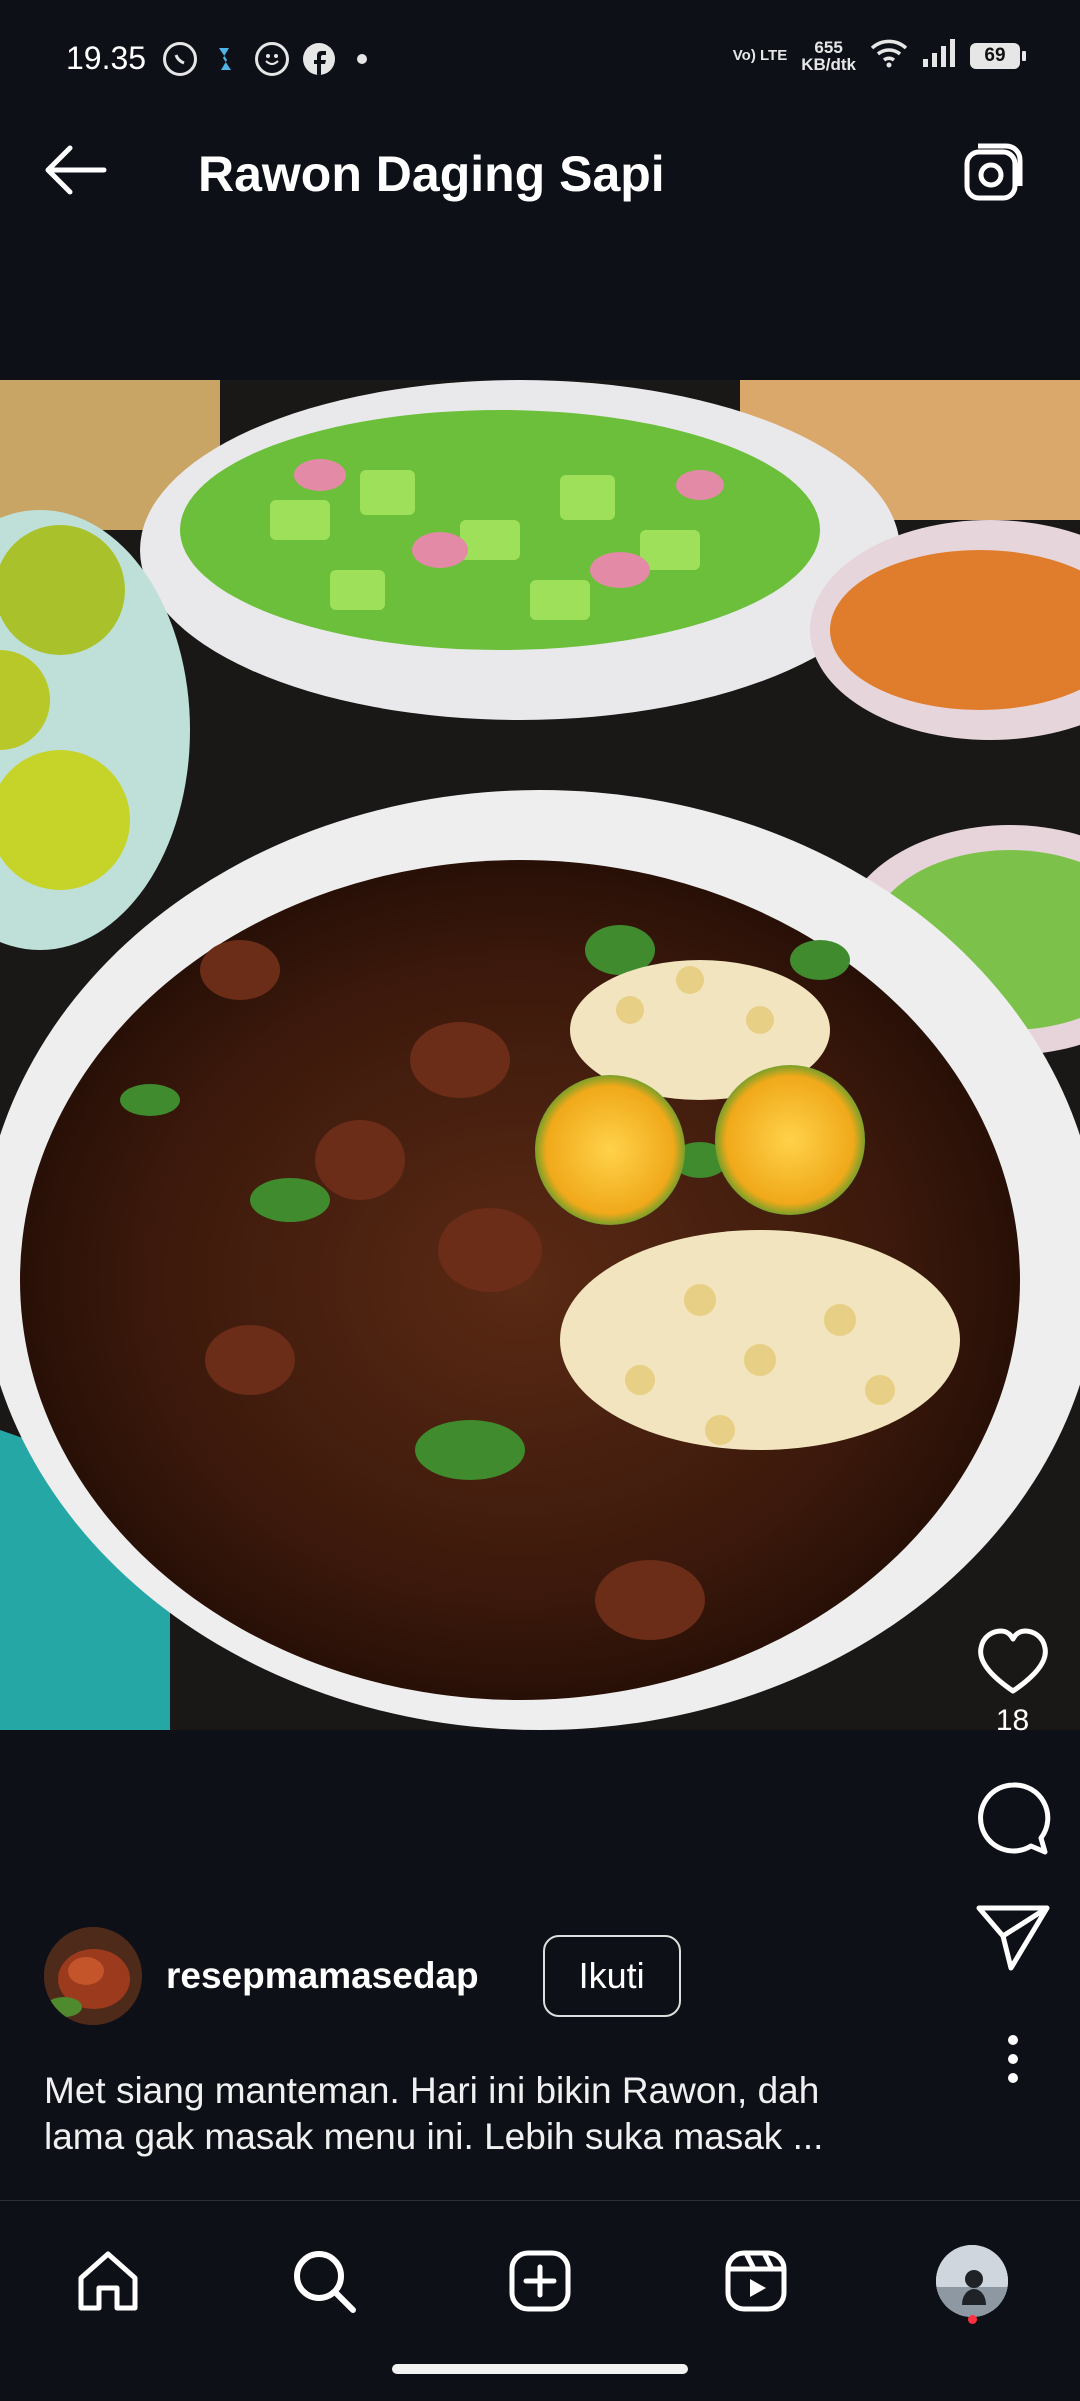  What do you see at coordinates (362, 59) in the screenshot?
I see `more-notifications-dot` at bounding box center [362, 59].